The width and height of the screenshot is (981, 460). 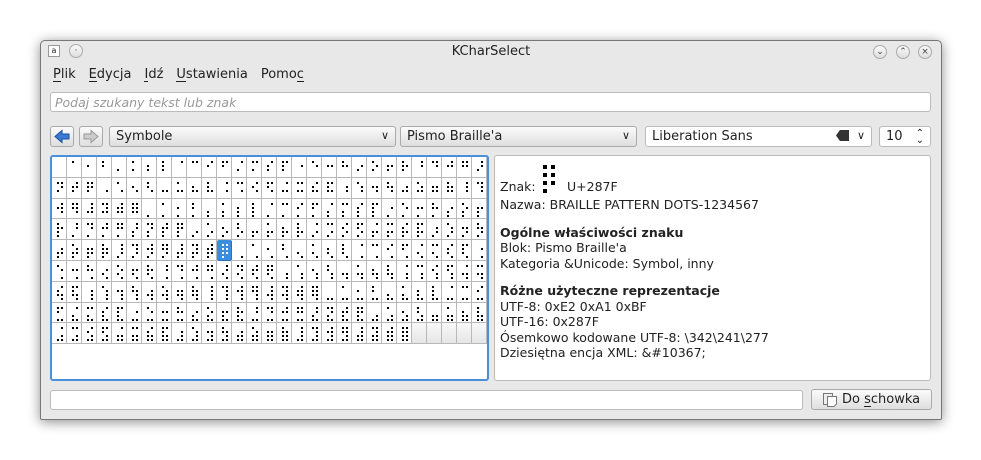 I want to click on block-combo: Pismo Braille'a ∨, so click(x=518, y=136).